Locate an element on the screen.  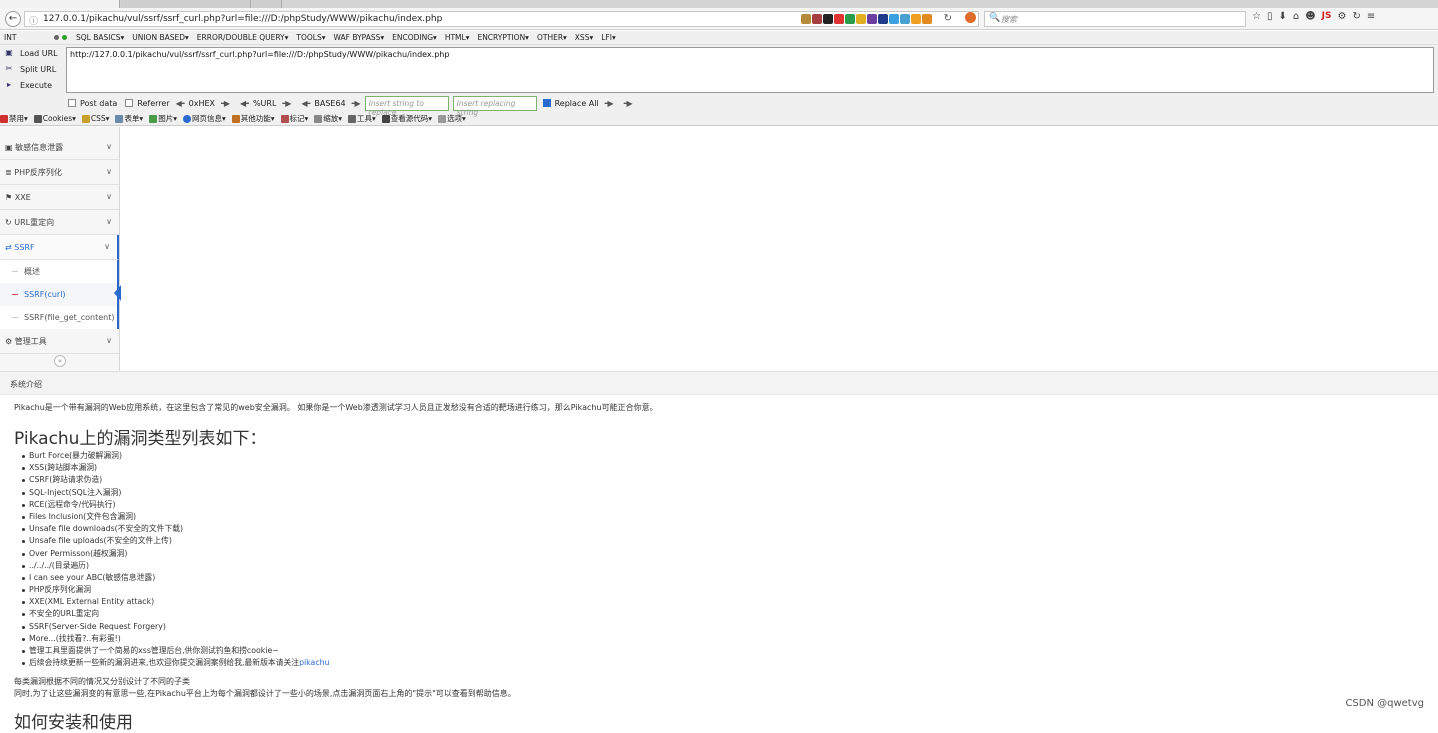
hackbar-type-select: INT is located at coordinates (29, 37).